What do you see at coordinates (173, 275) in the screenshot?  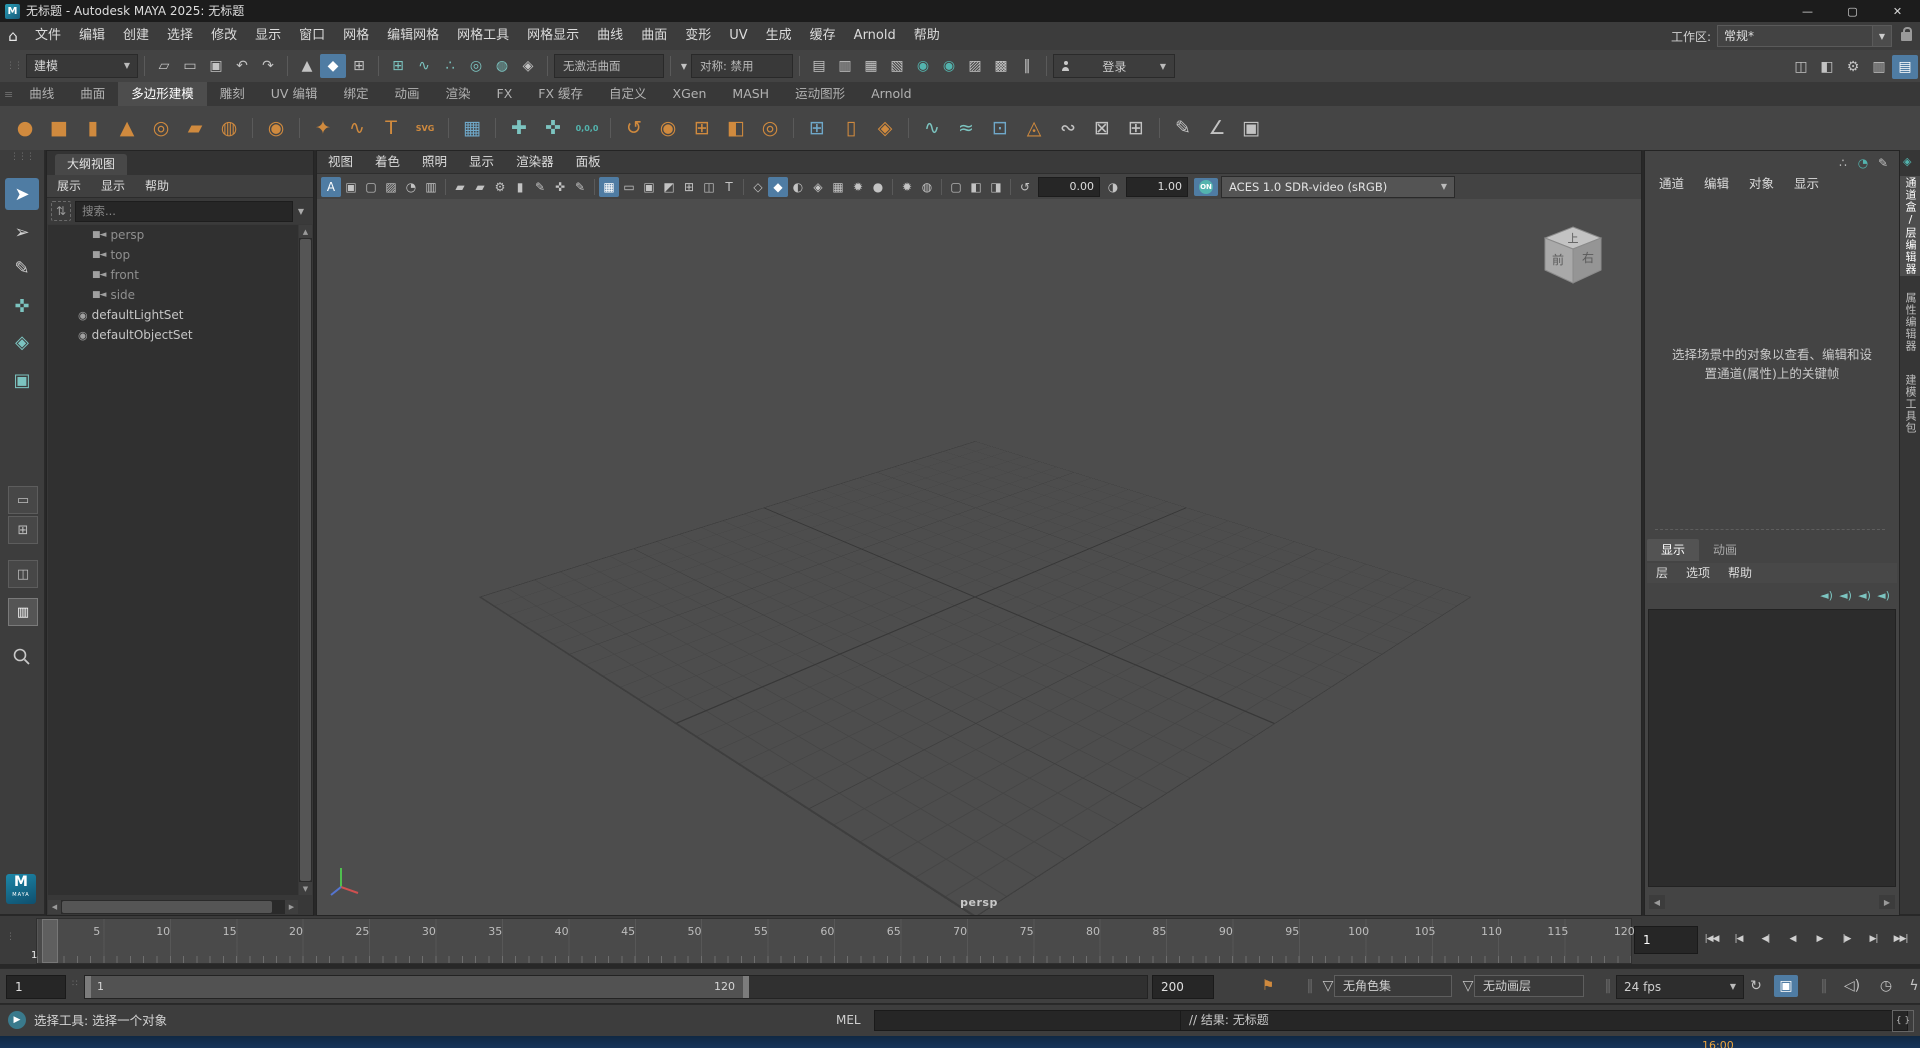 I see `outliner-item-front: ■◄ front` at bounding box center [173, 275].